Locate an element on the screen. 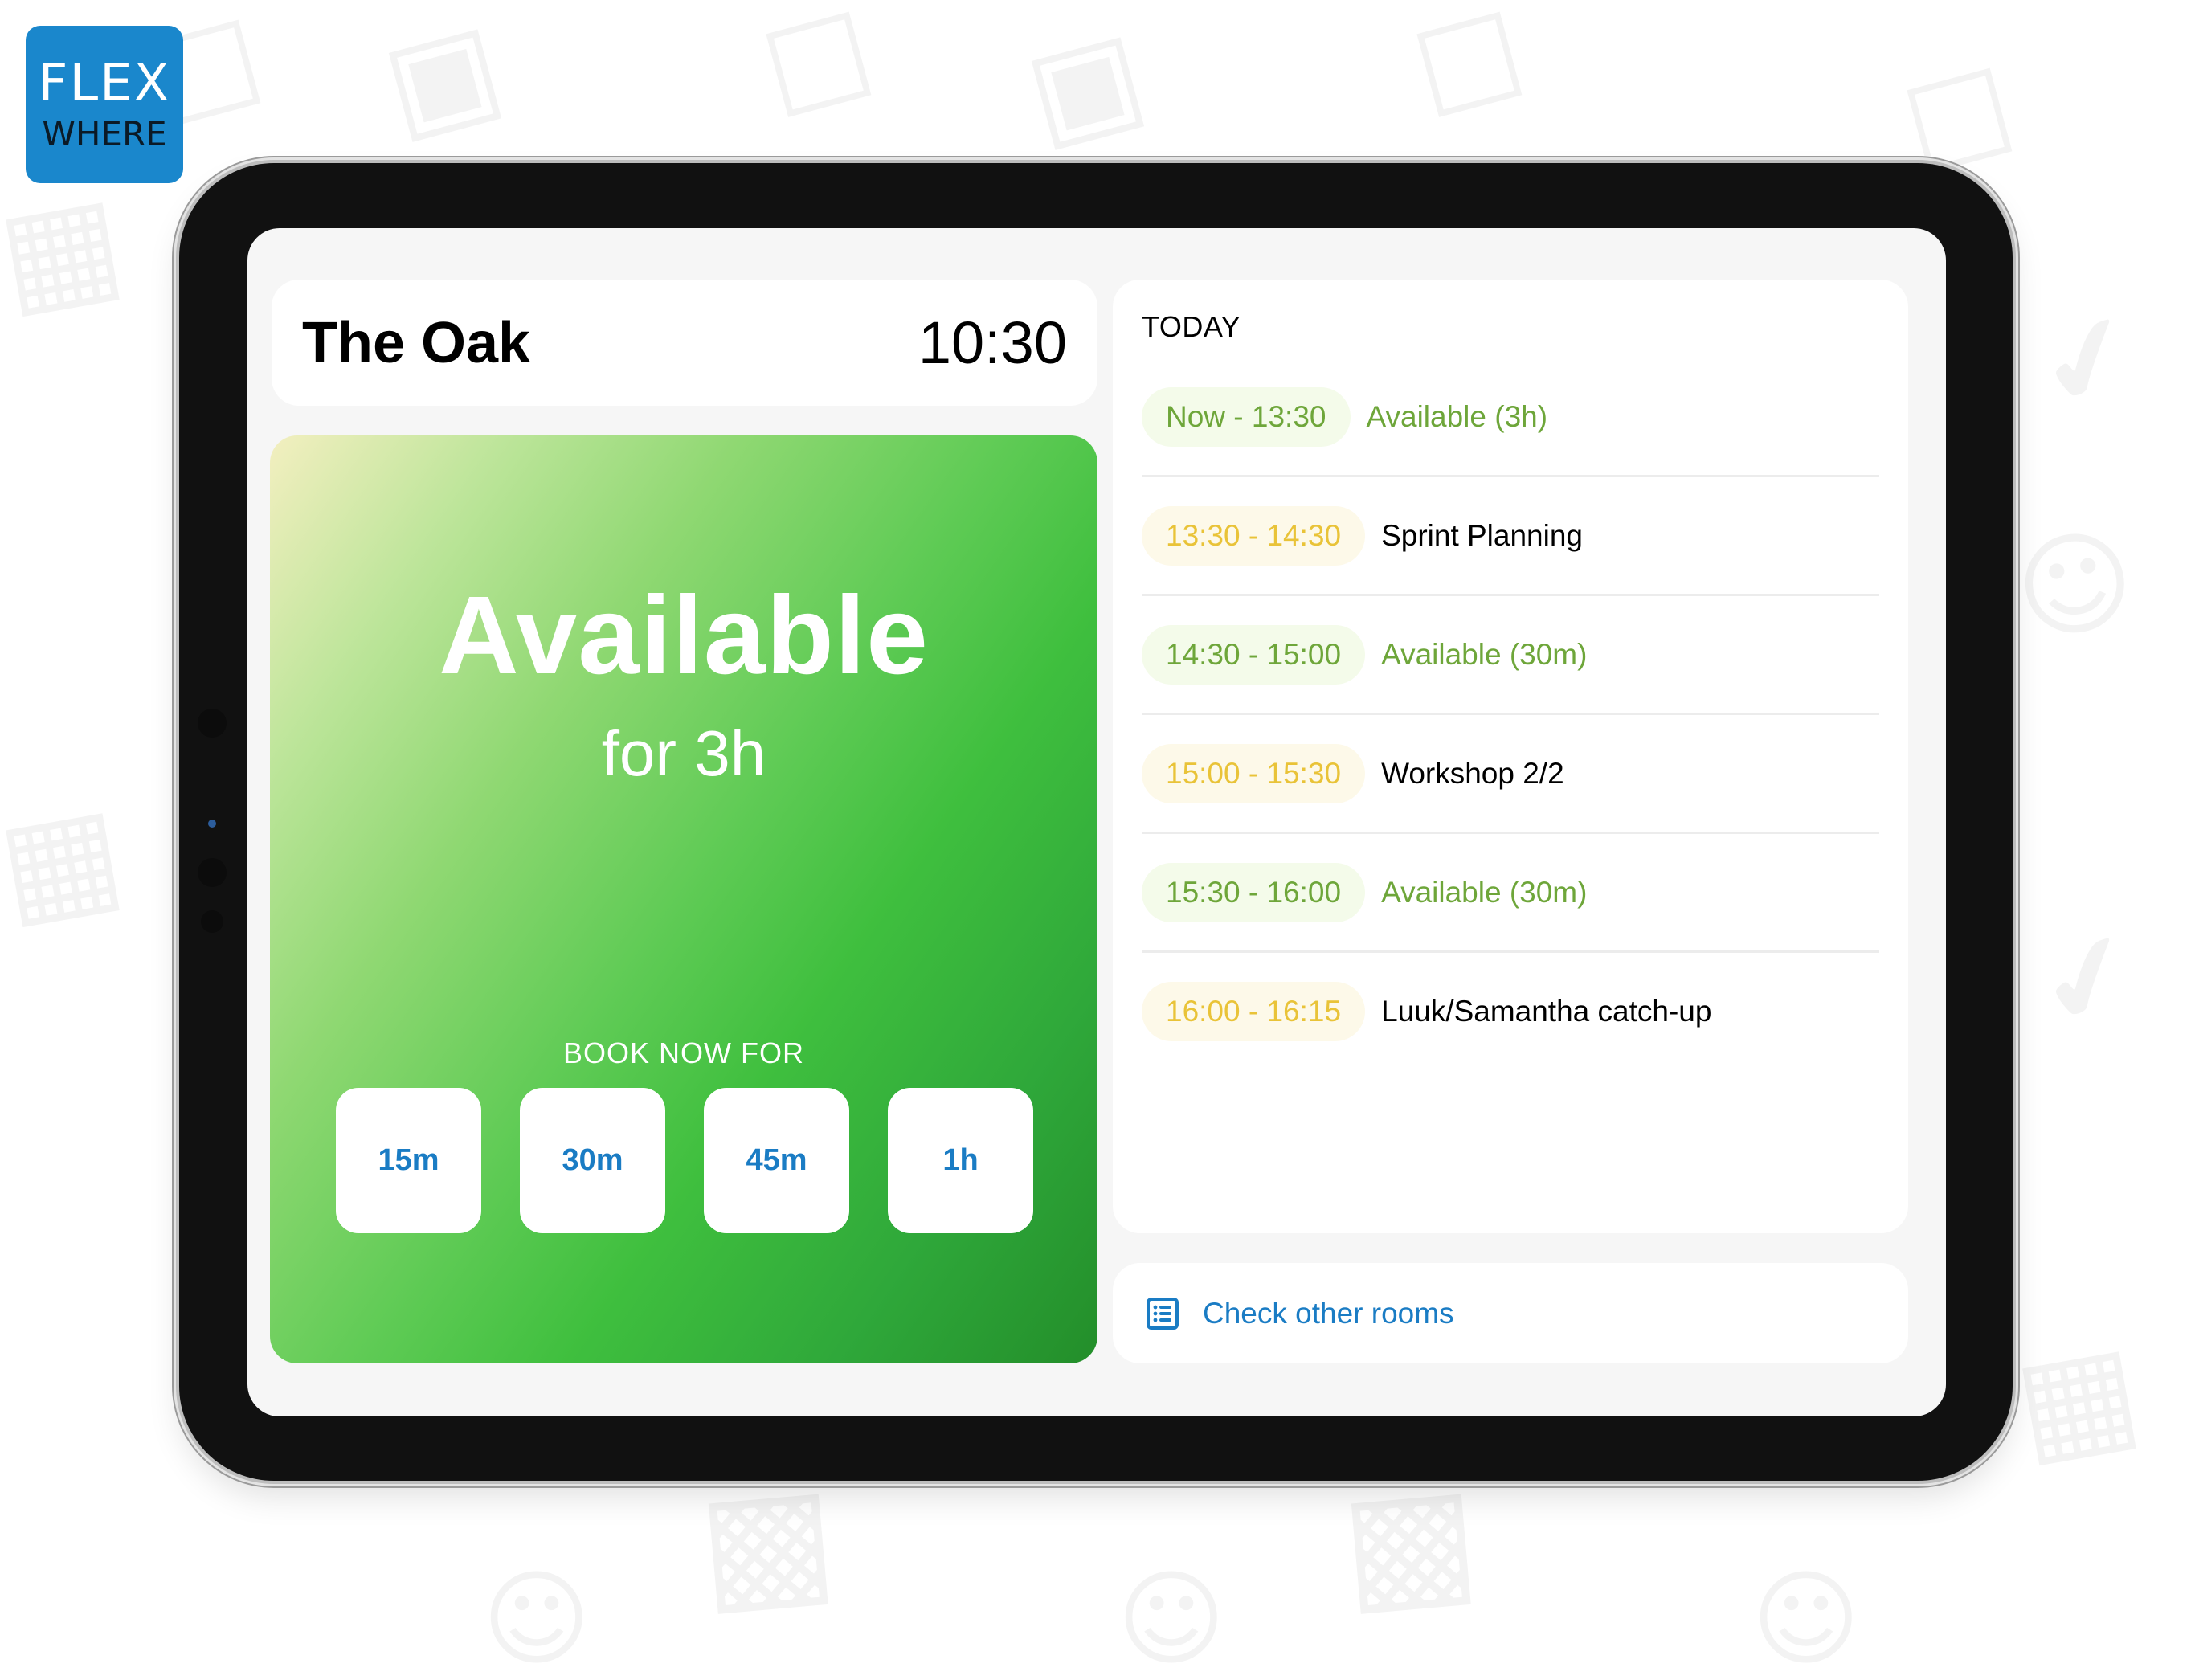  slot-label: Workshop 2/2 is located at coordinates (1472, 773).